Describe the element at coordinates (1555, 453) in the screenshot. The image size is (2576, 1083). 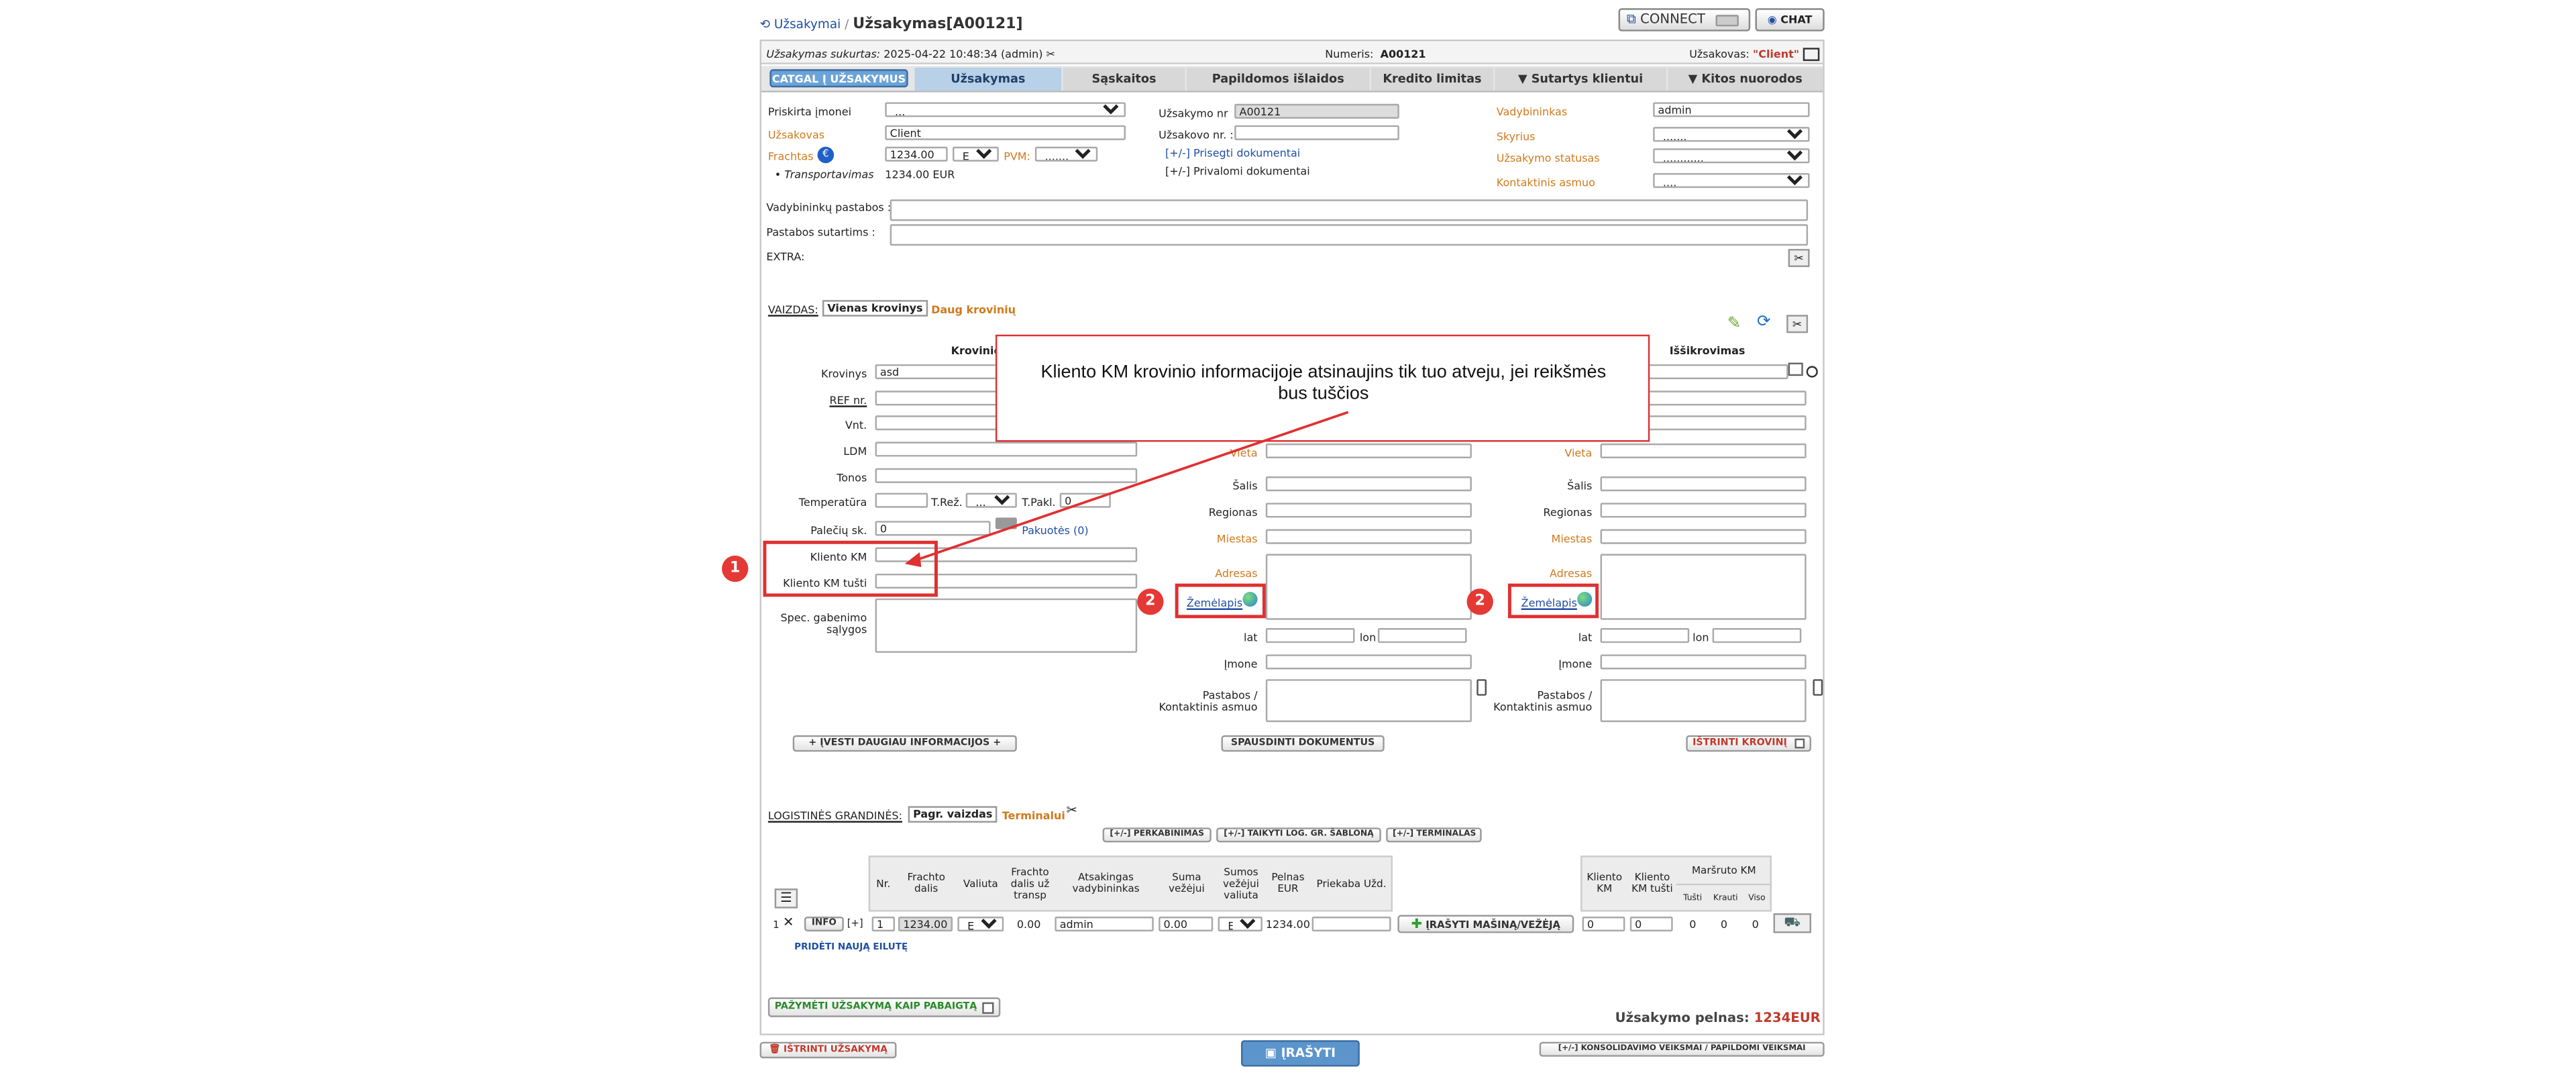
I see `unloading-place-label: Vieta` at that location.